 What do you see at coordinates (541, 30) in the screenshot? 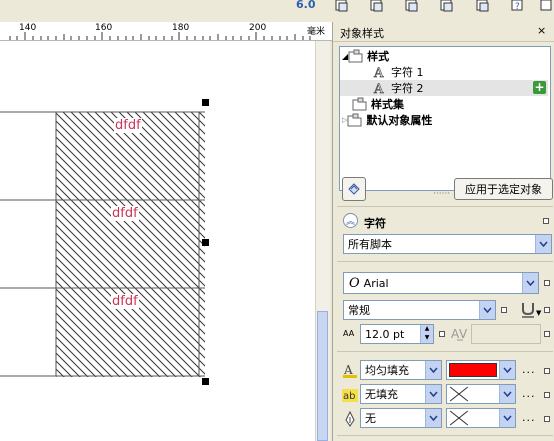
I see `close-icon: ×` at bounding box center [541, 30].